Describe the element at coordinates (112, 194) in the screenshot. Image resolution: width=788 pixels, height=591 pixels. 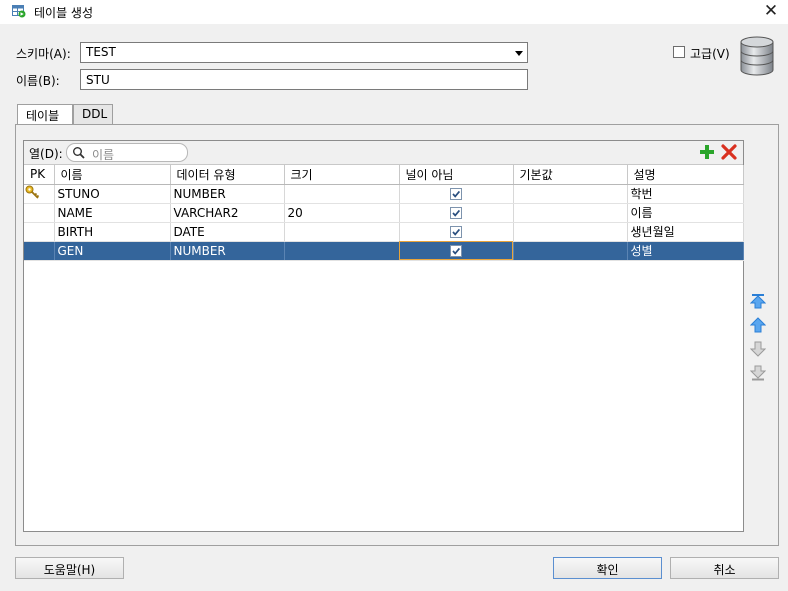
I see `column-name-cell: STUNO` at that location.